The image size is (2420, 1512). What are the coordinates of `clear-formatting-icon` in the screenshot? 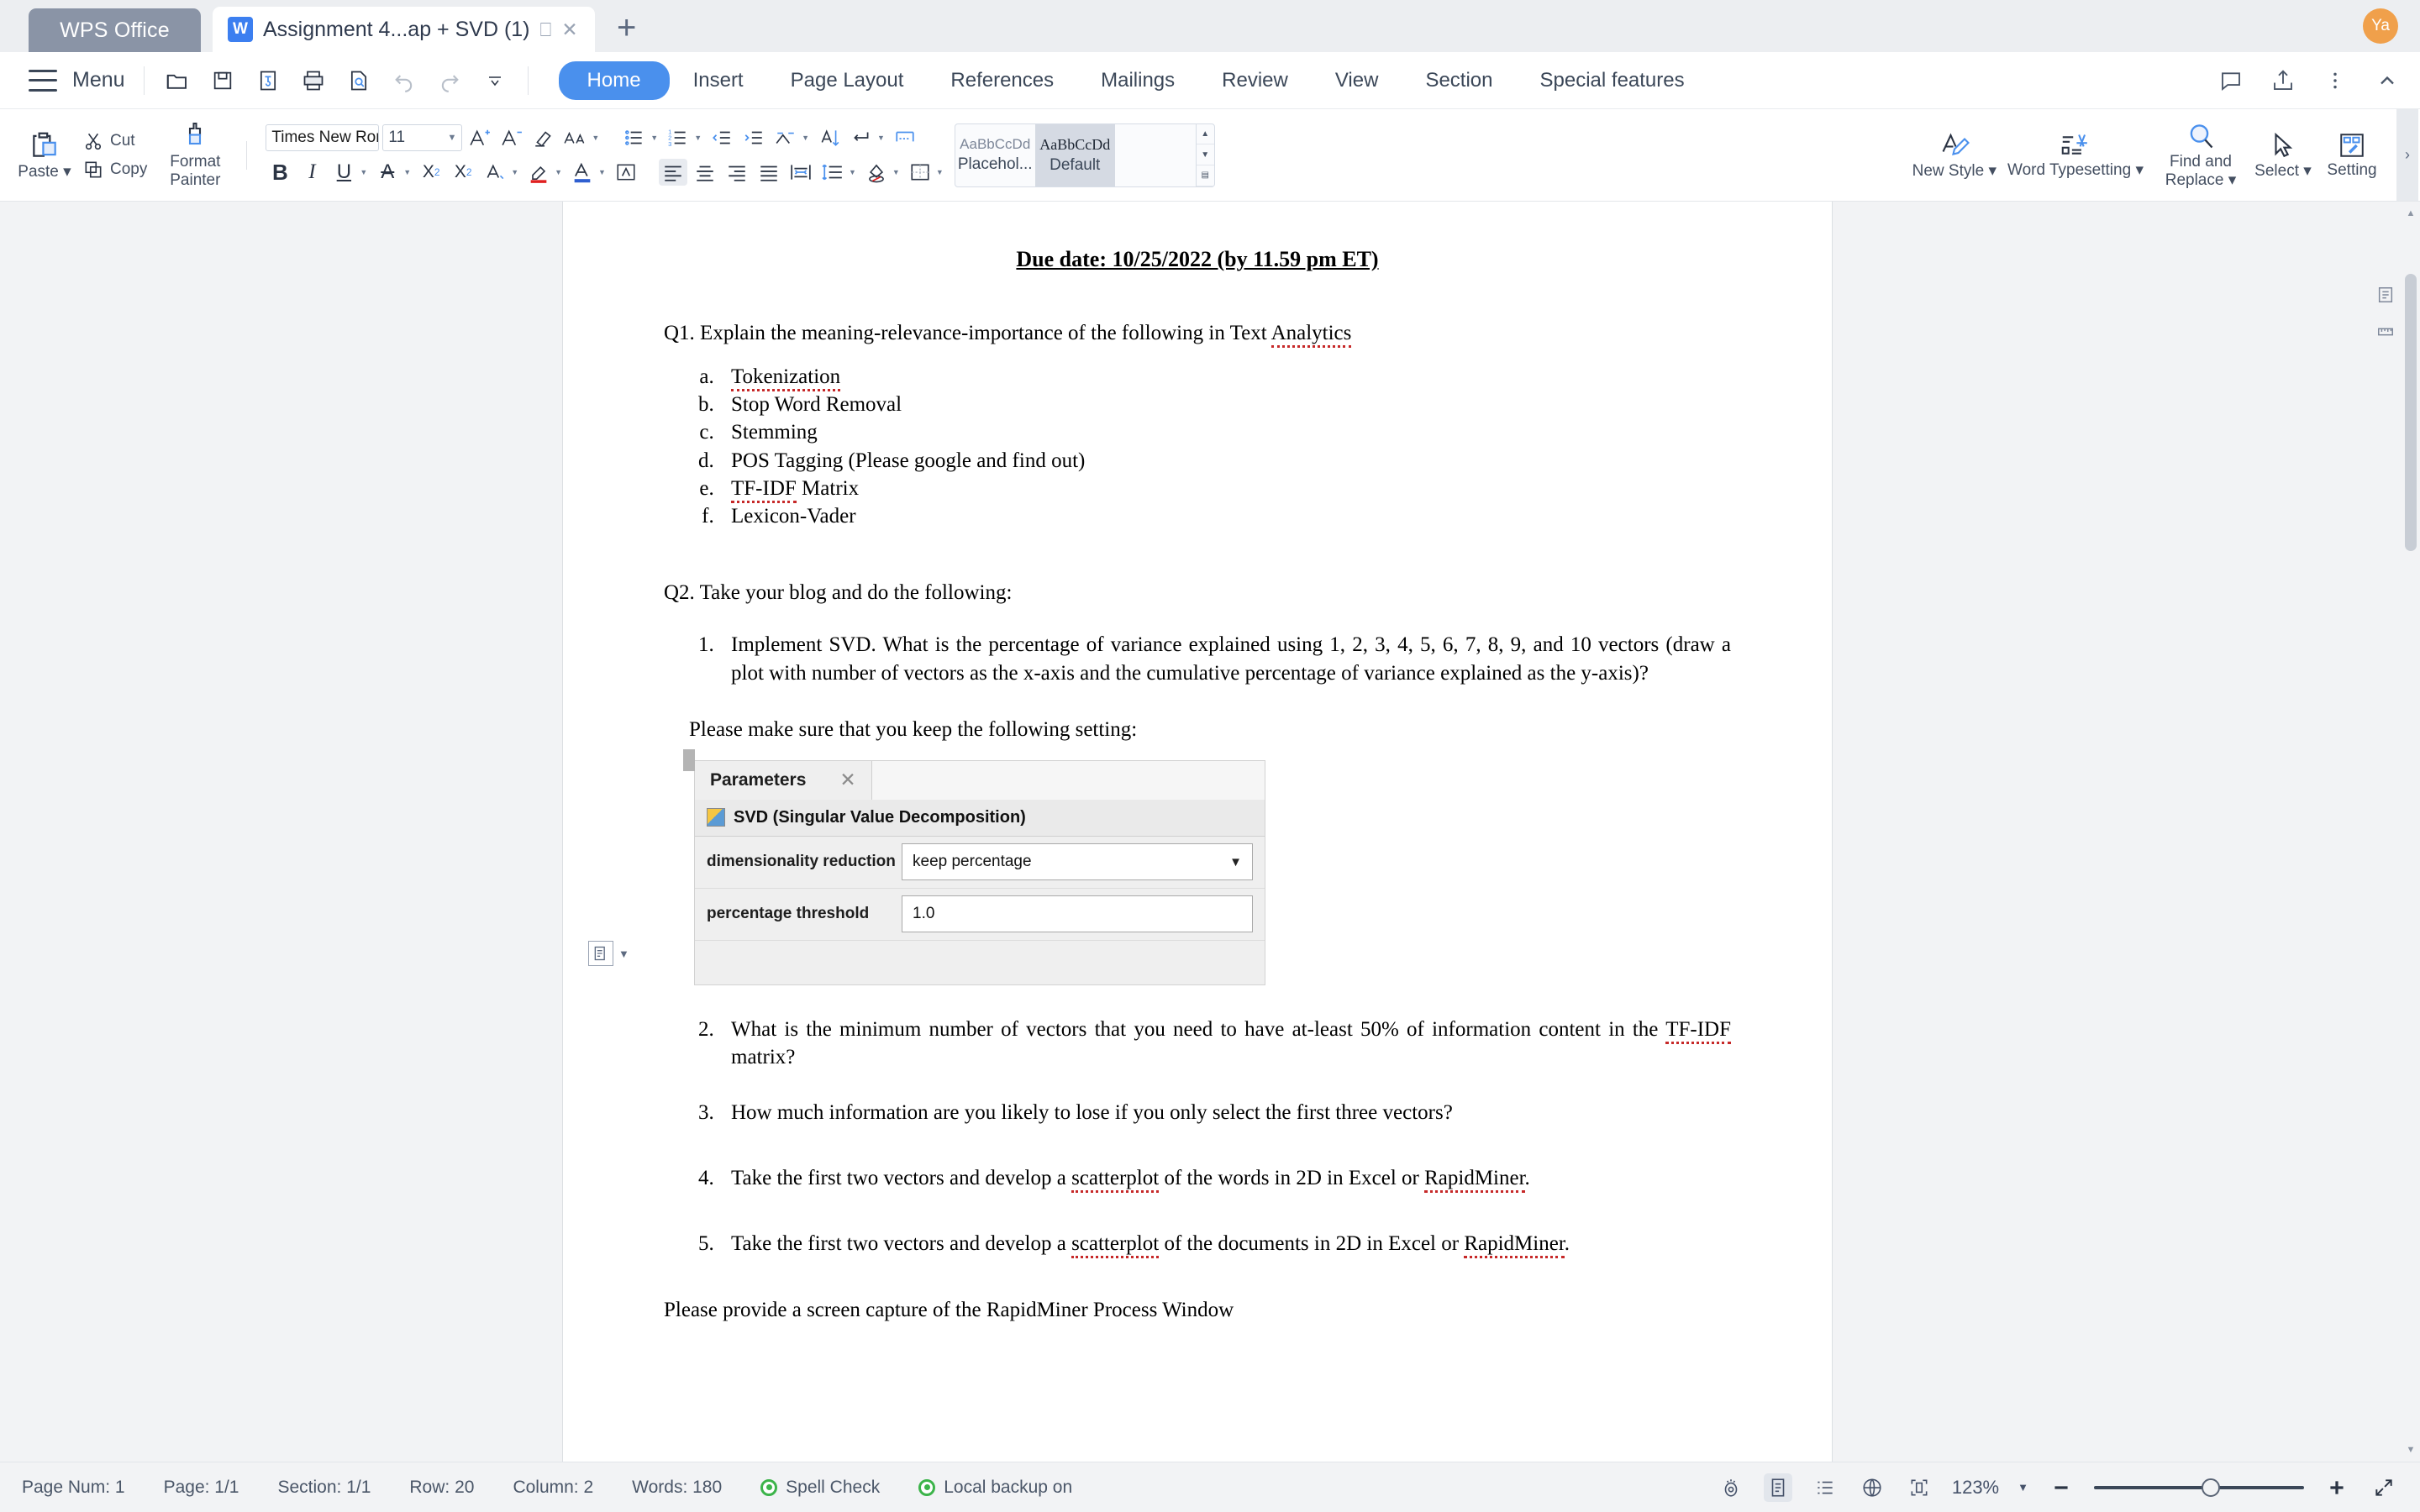 It's located at (543, 137).